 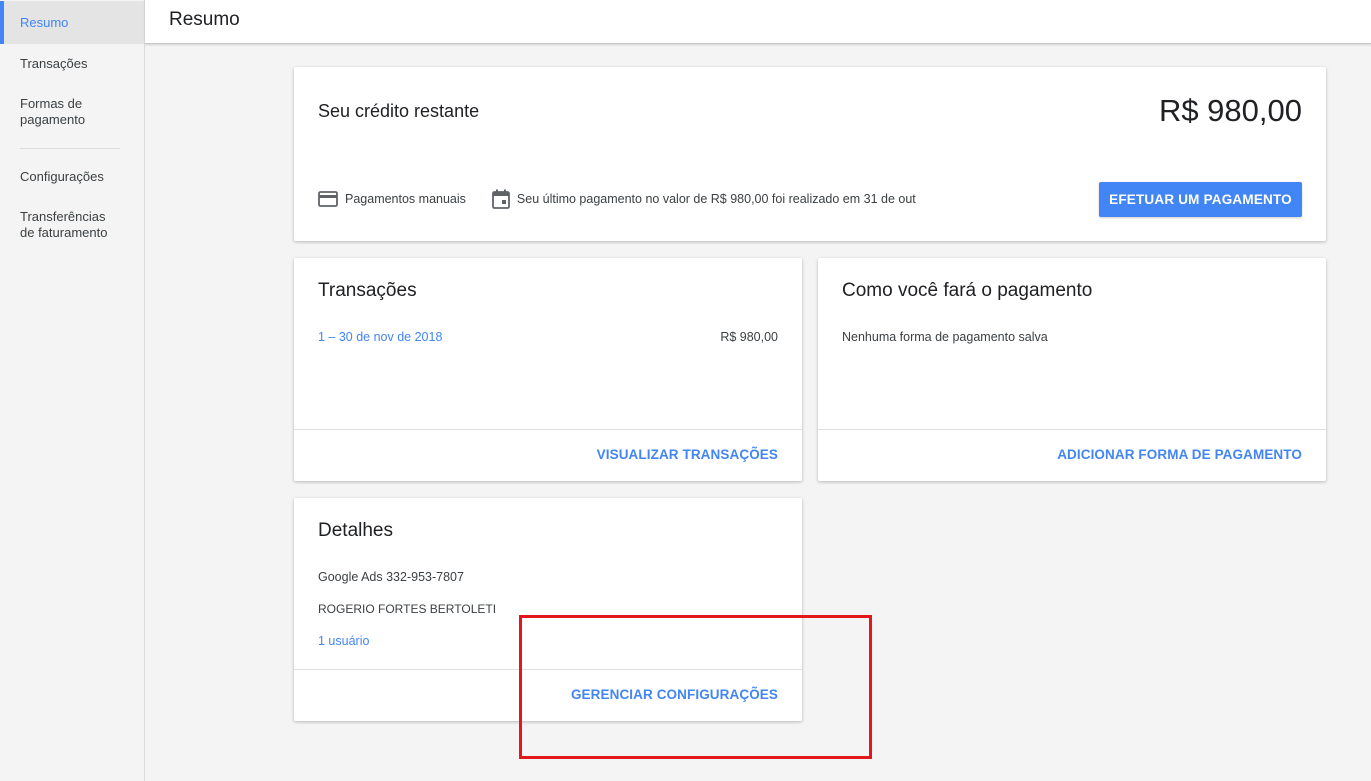 I want to click on sidebar-item-transferencias-de-faturamento: Transferências de faturamento, so click(x=65, y=225).